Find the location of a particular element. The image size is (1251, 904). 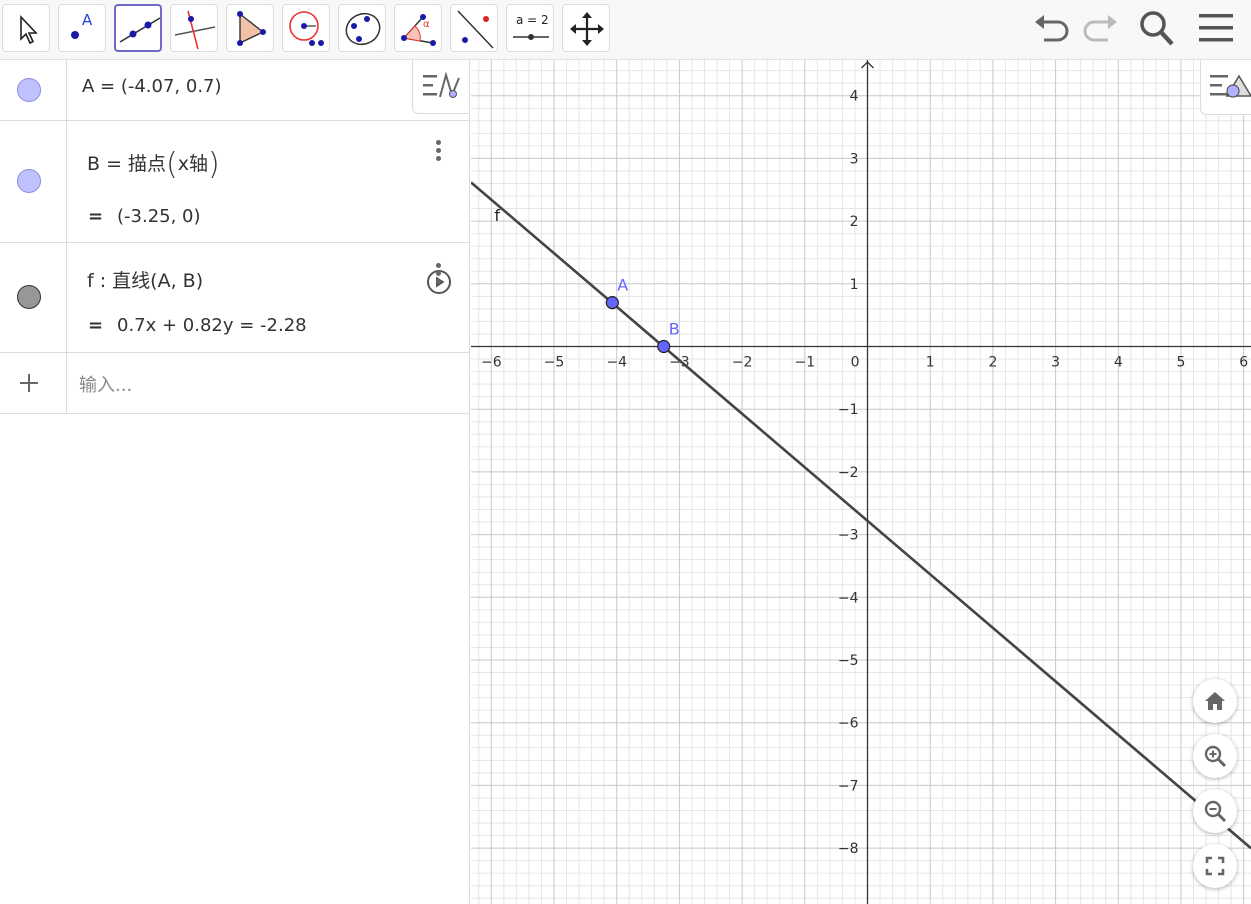

zoom-out-icon is located at coordinates (1215, 811).